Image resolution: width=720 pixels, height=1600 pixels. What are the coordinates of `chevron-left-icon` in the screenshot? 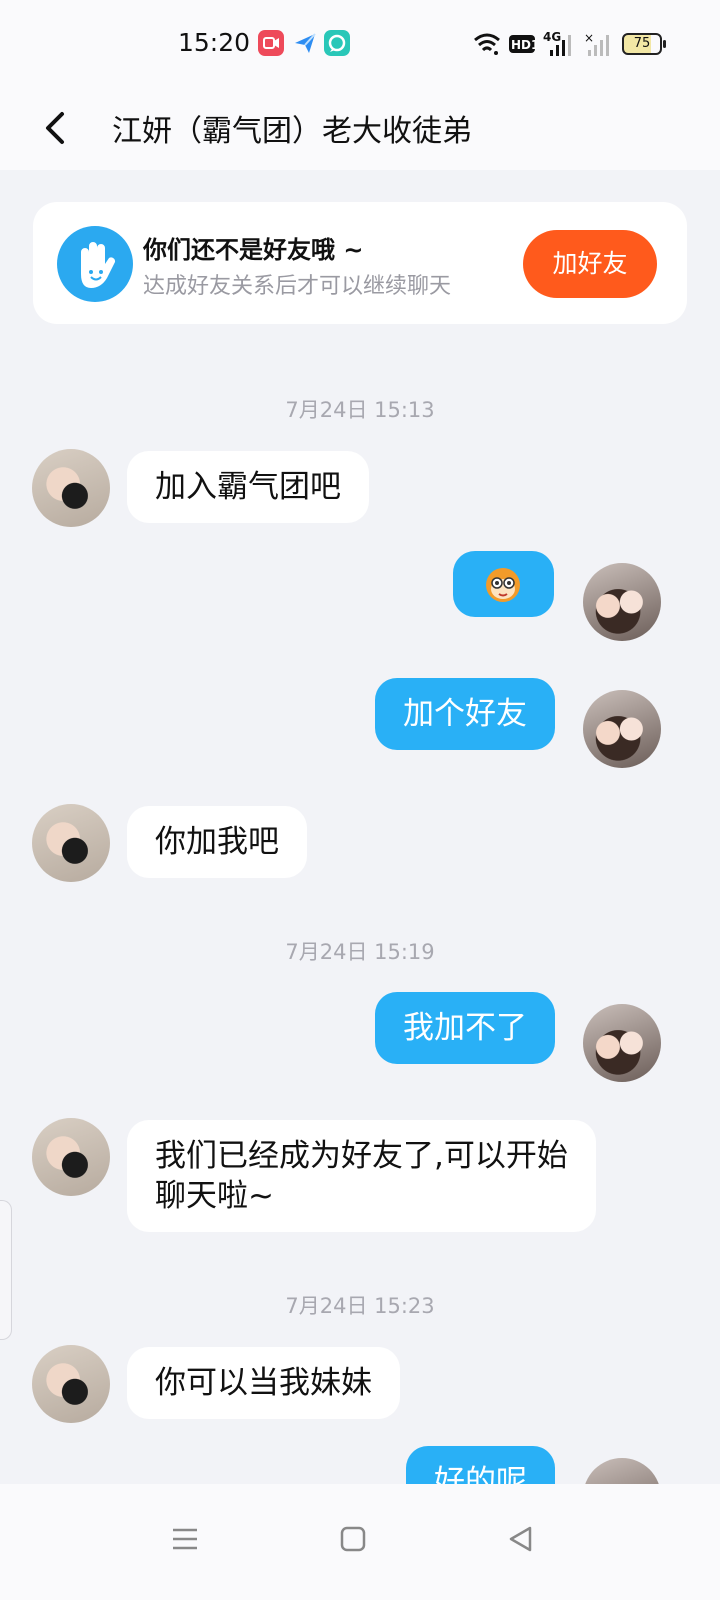 It's located at (58, 128).